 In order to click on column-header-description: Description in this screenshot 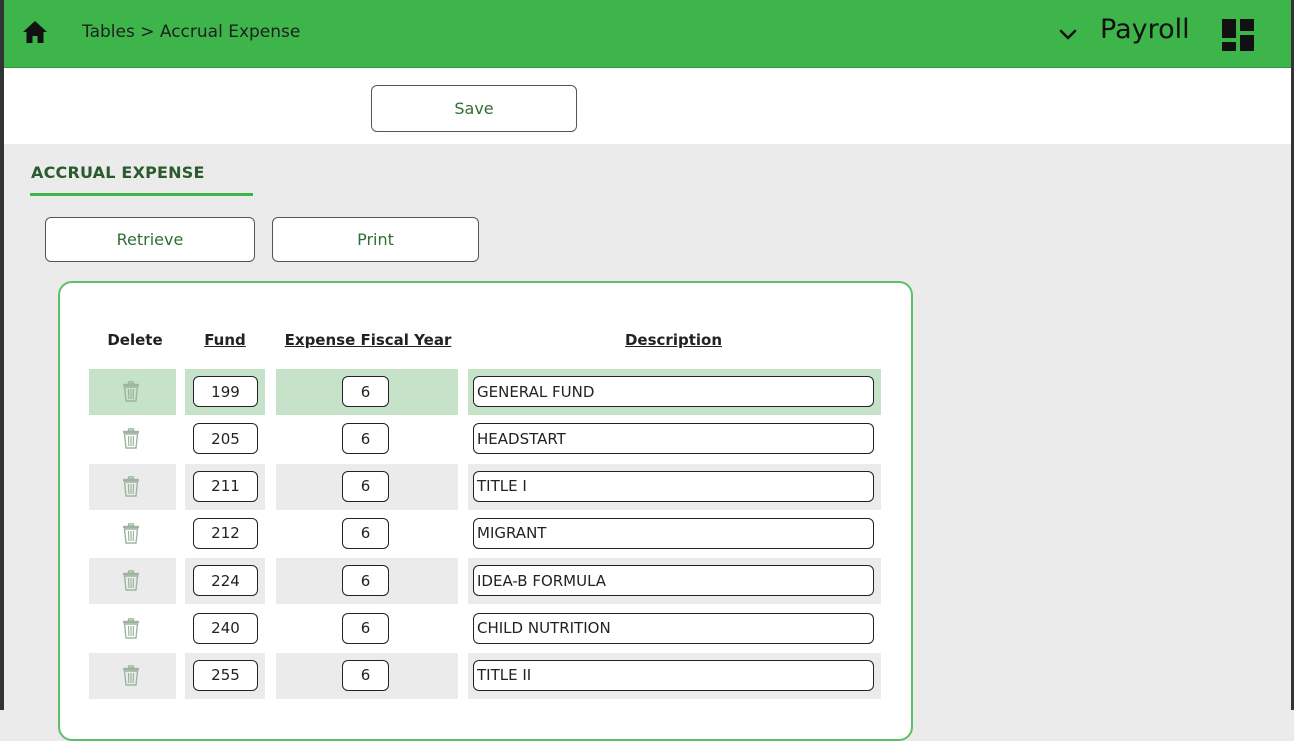, I will do `click(673, 340)`.